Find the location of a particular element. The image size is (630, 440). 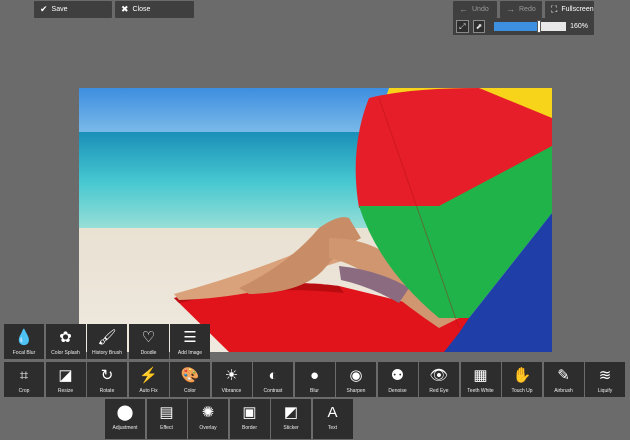

bulb-icon: ✺ is located at coordinates (208, 412).